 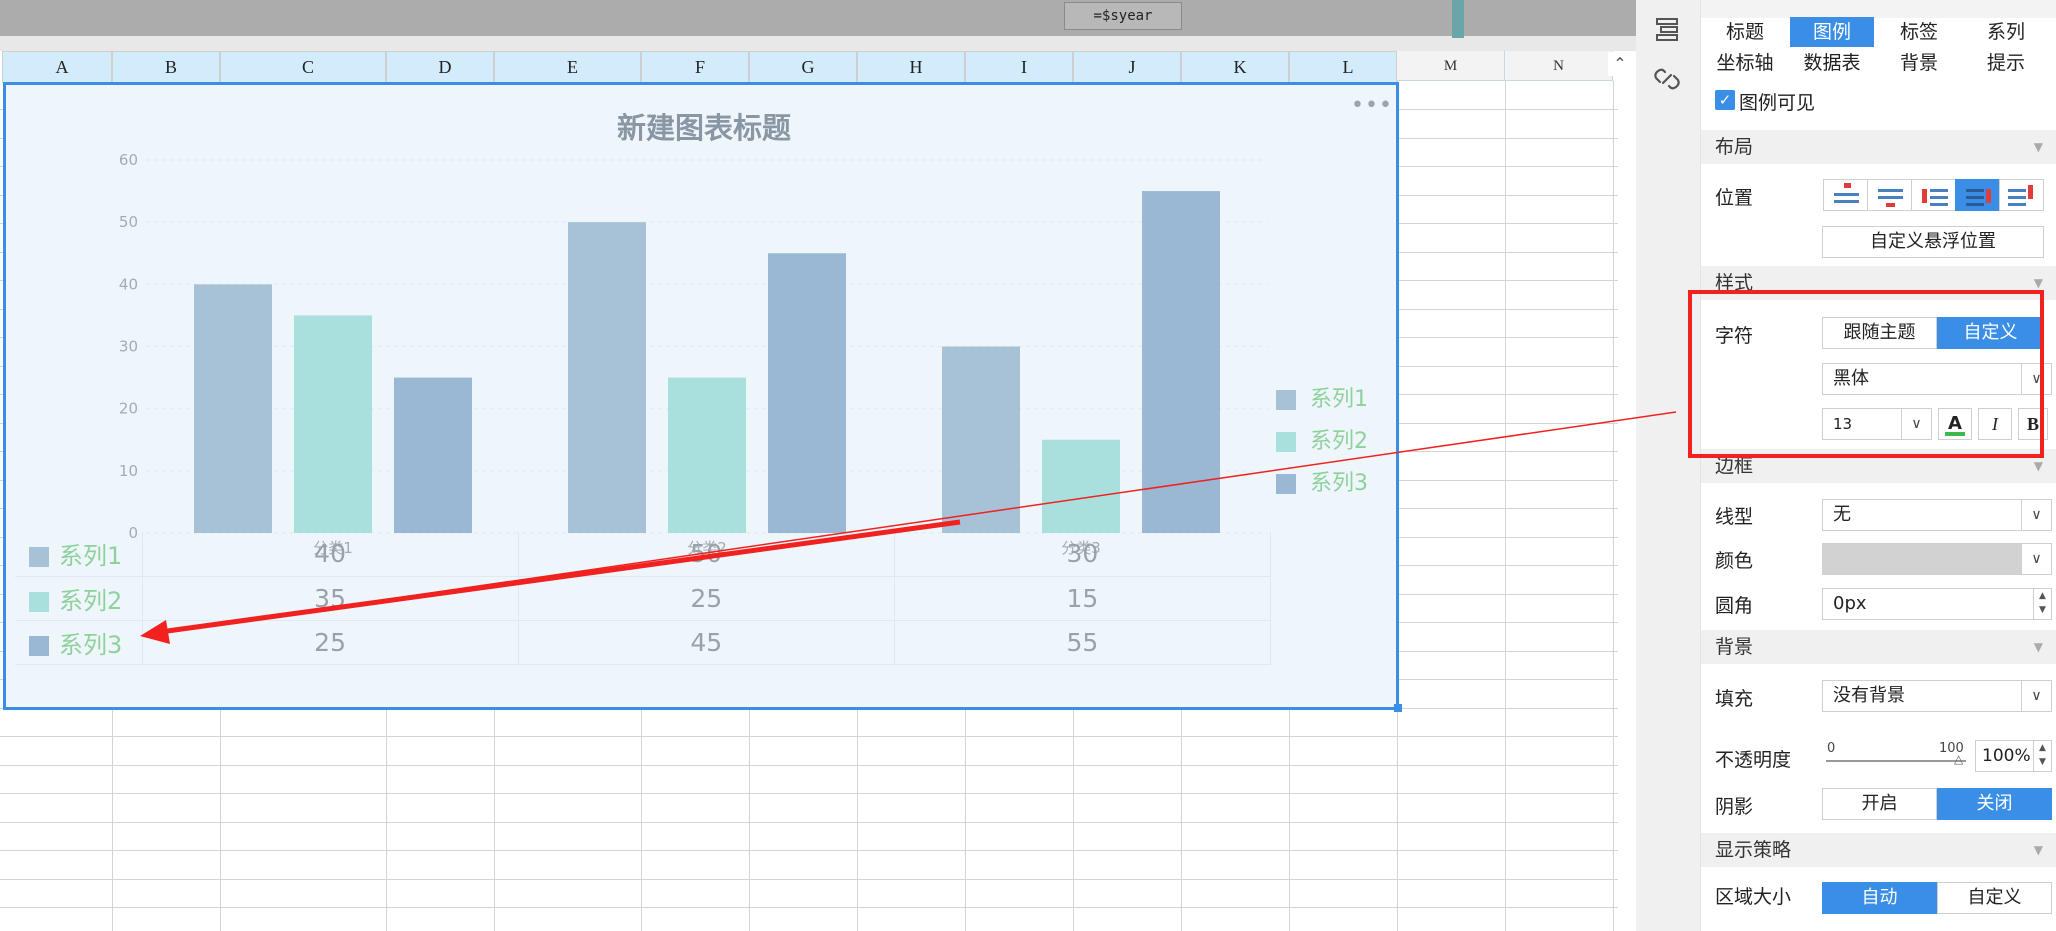 What do you see at coordinates (1832, 32) in the screenshot?
I see `tab-图例: 图例` at bounding box center [1832, 32].